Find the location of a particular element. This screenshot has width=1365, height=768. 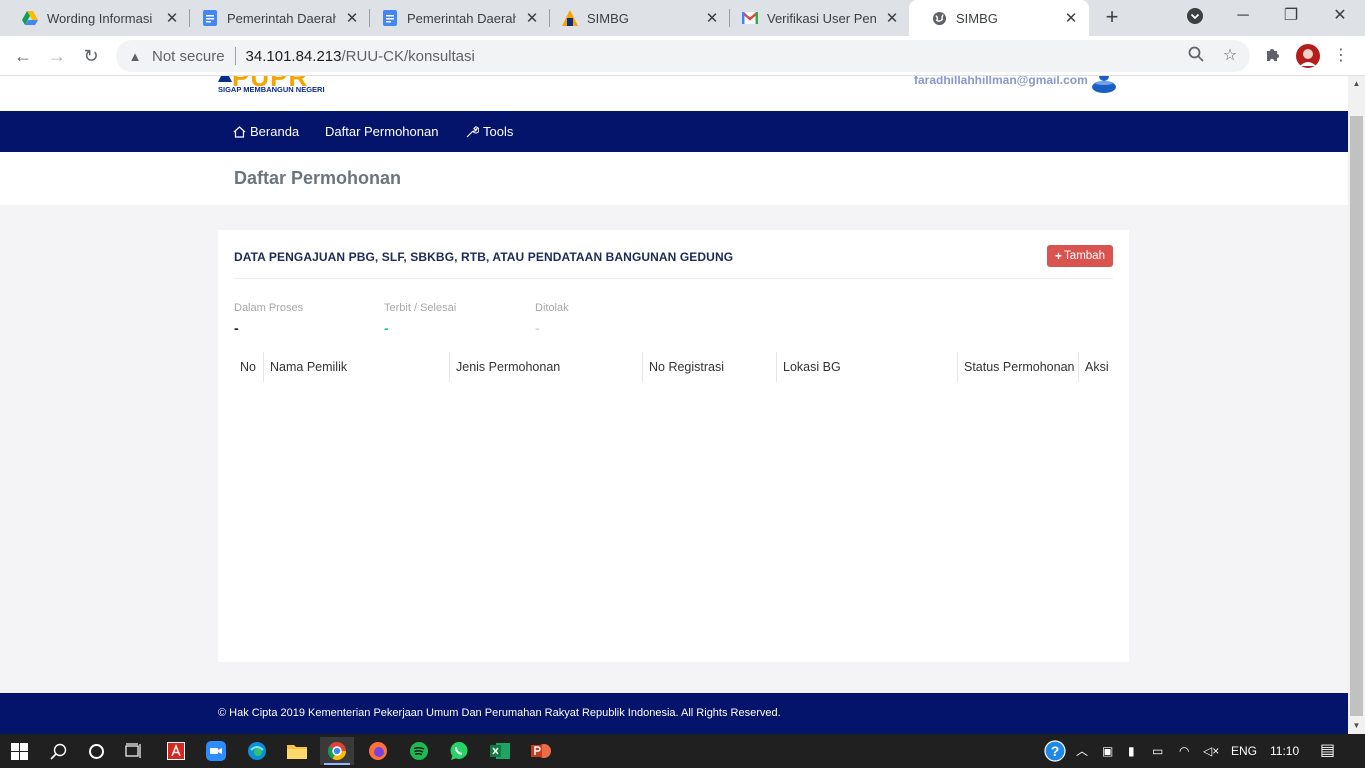

browser-tab: SIMBG ✕ is located at coordinates (635, 18).